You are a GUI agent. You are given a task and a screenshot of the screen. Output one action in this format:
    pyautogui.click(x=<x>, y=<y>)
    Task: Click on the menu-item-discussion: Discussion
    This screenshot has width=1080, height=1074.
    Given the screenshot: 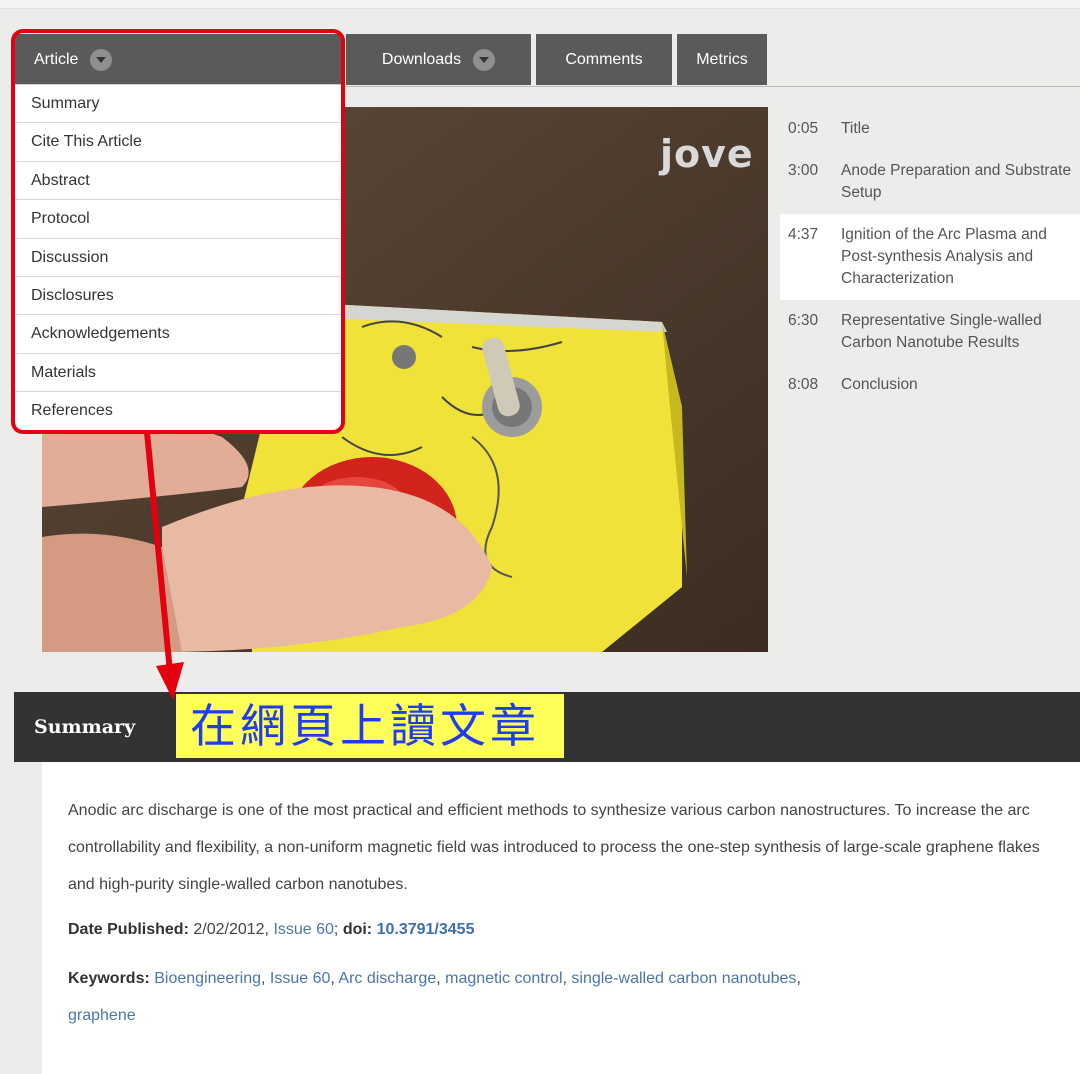 What is the action you would take?
    pyautogui.click(x=178, y=258)
    